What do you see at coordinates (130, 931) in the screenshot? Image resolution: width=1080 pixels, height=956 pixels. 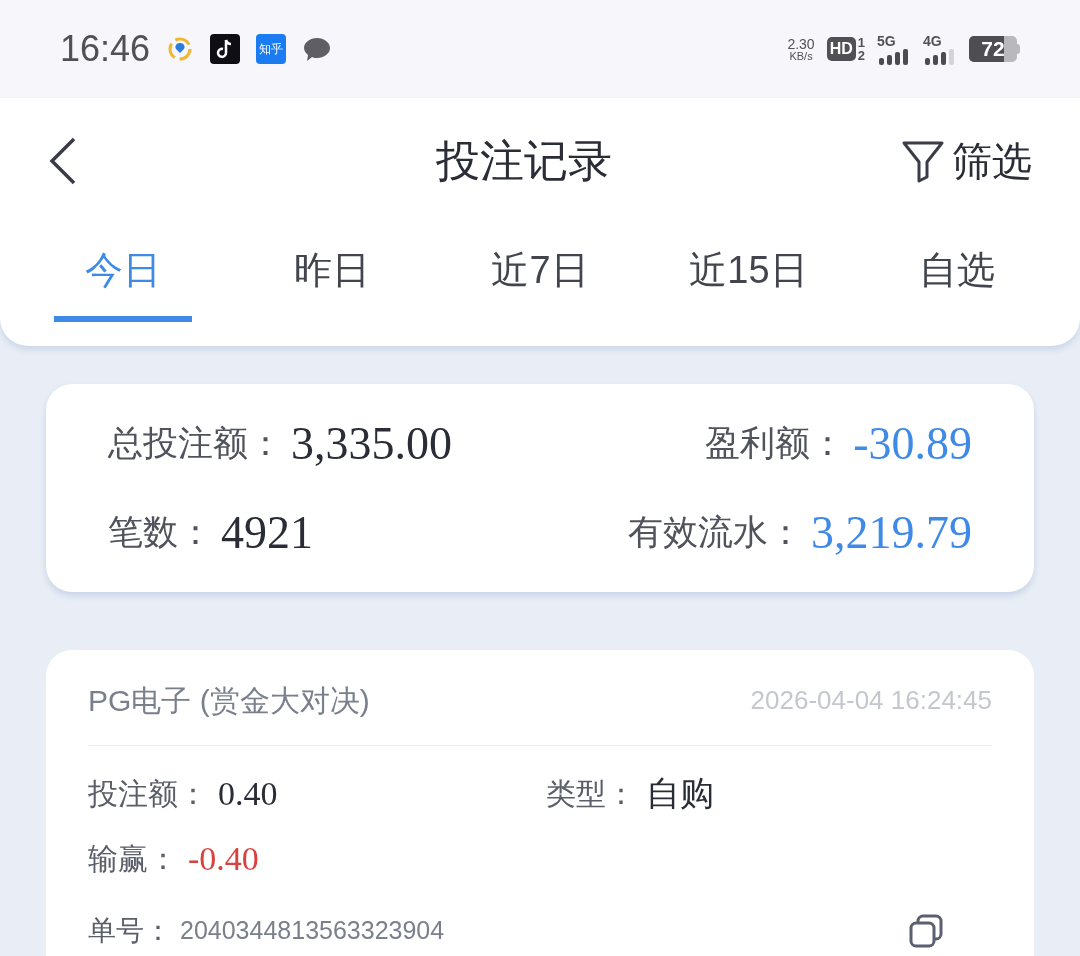 I see `order-label: 单号：` at bounding box center [130, 931].